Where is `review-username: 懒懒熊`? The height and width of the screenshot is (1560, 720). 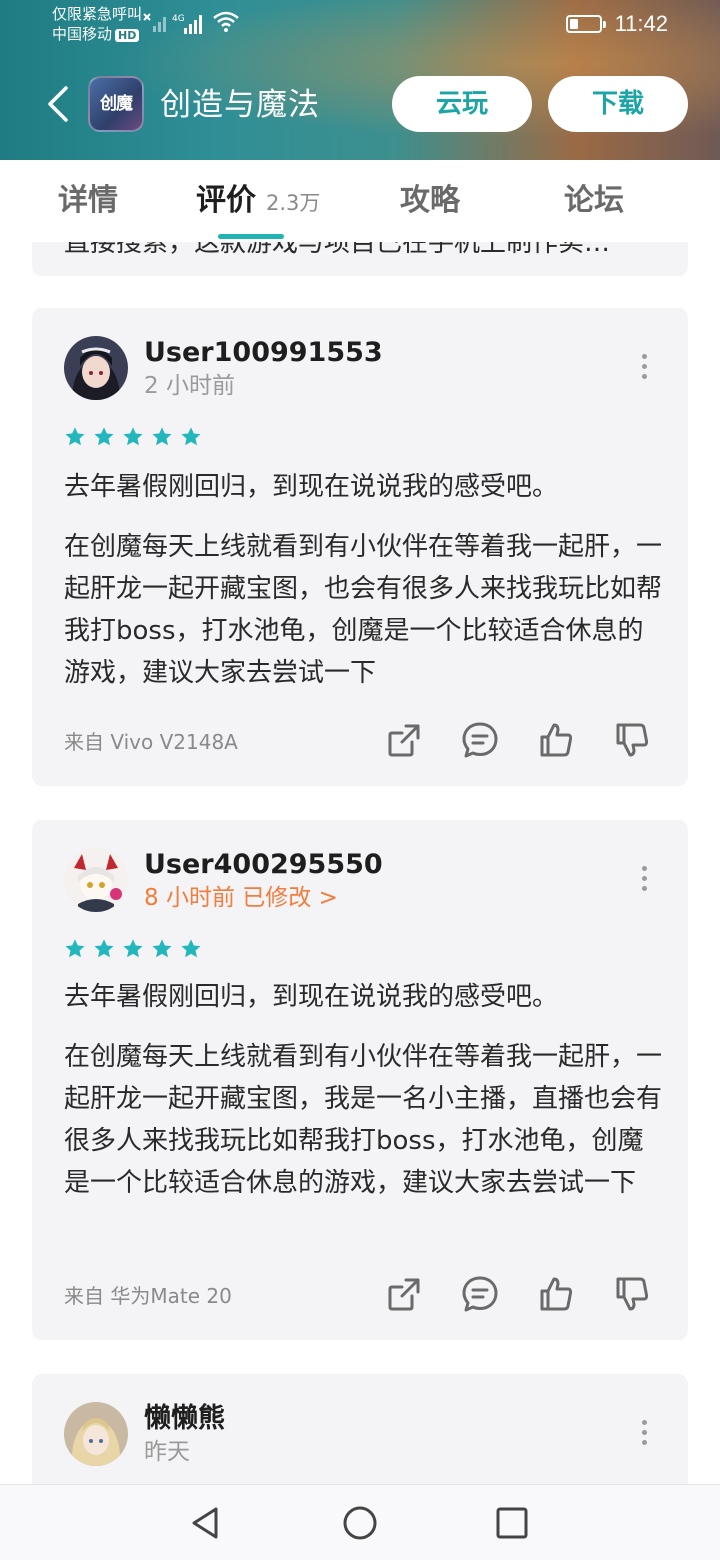 review-username: 懒懒熊 is located at coordinates (184, 1419).